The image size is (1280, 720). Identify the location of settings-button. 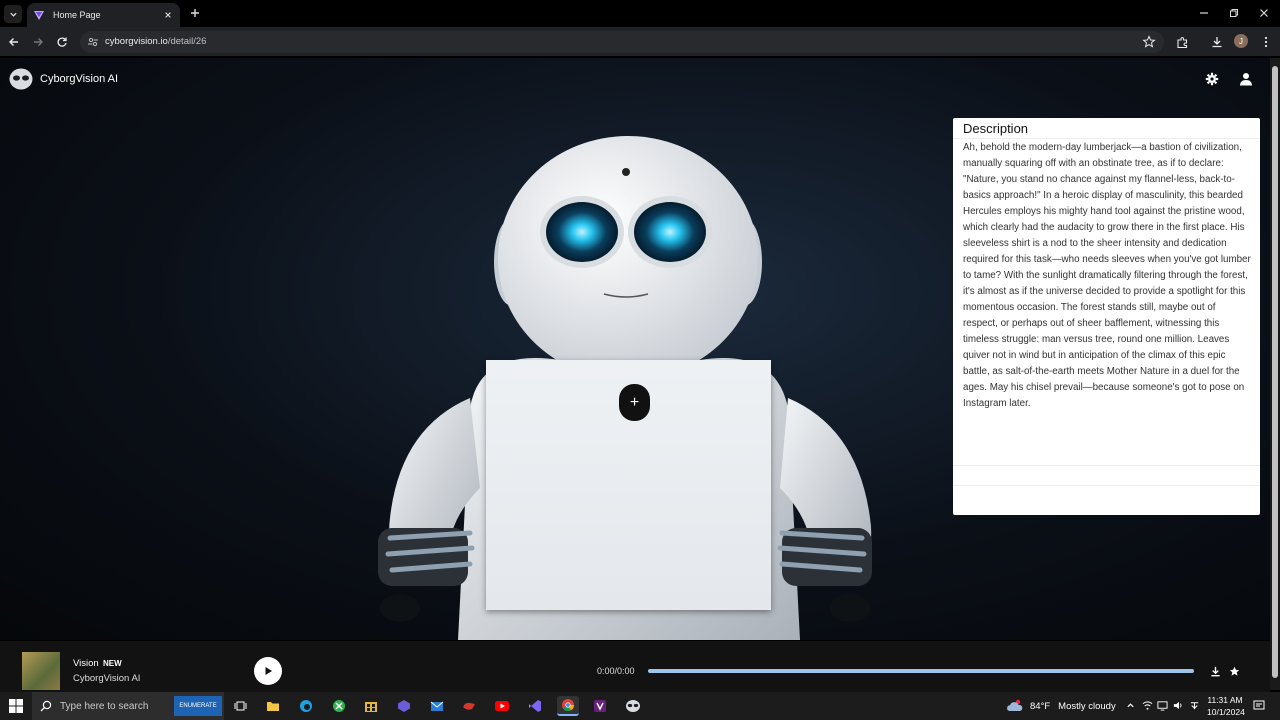
(1212, 79).